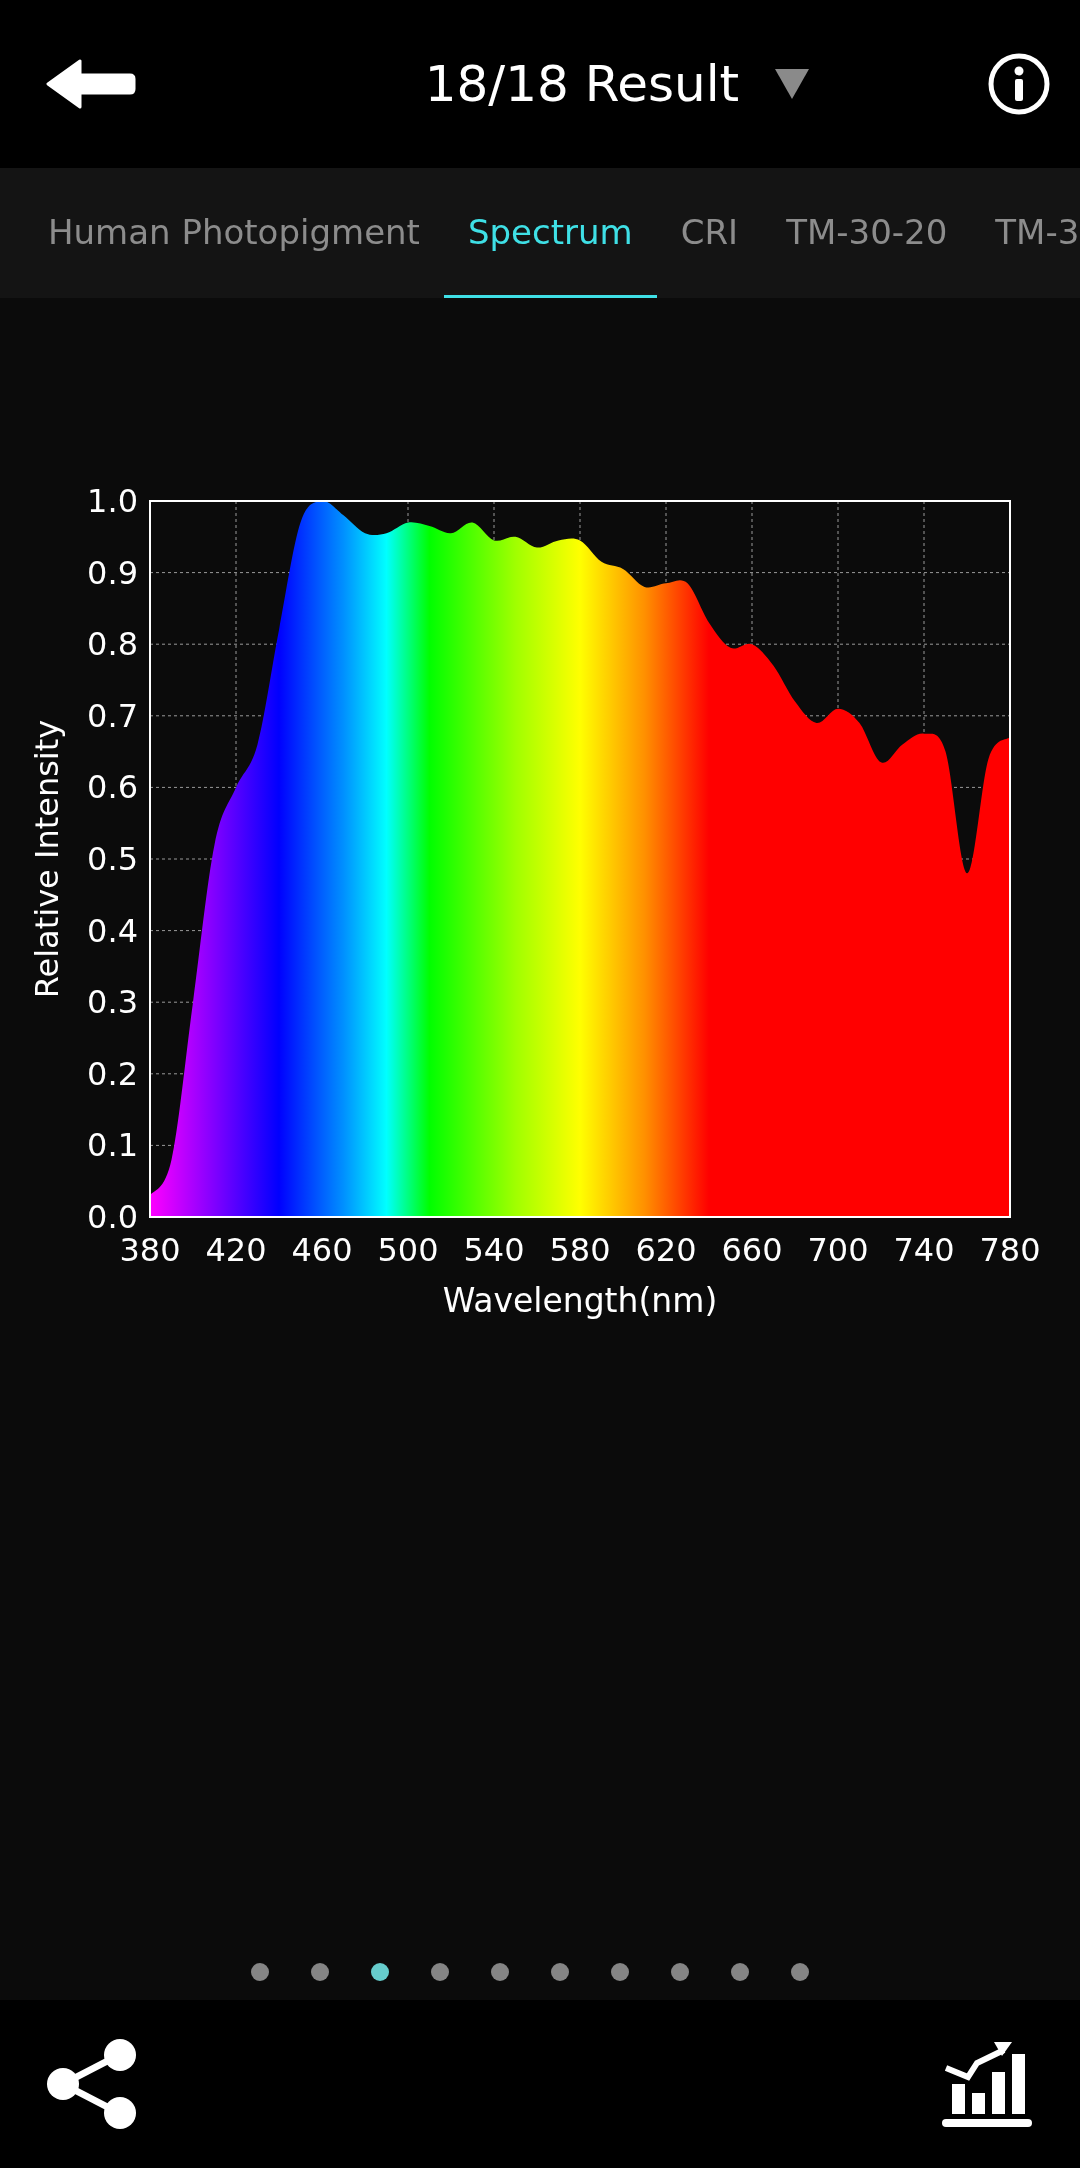 The height and width of the screenshot is (2168, 1080). Describe the element at coordinates (112, 1145) in the screenshot. I see `axis-tick-label: 0.1` at that location.